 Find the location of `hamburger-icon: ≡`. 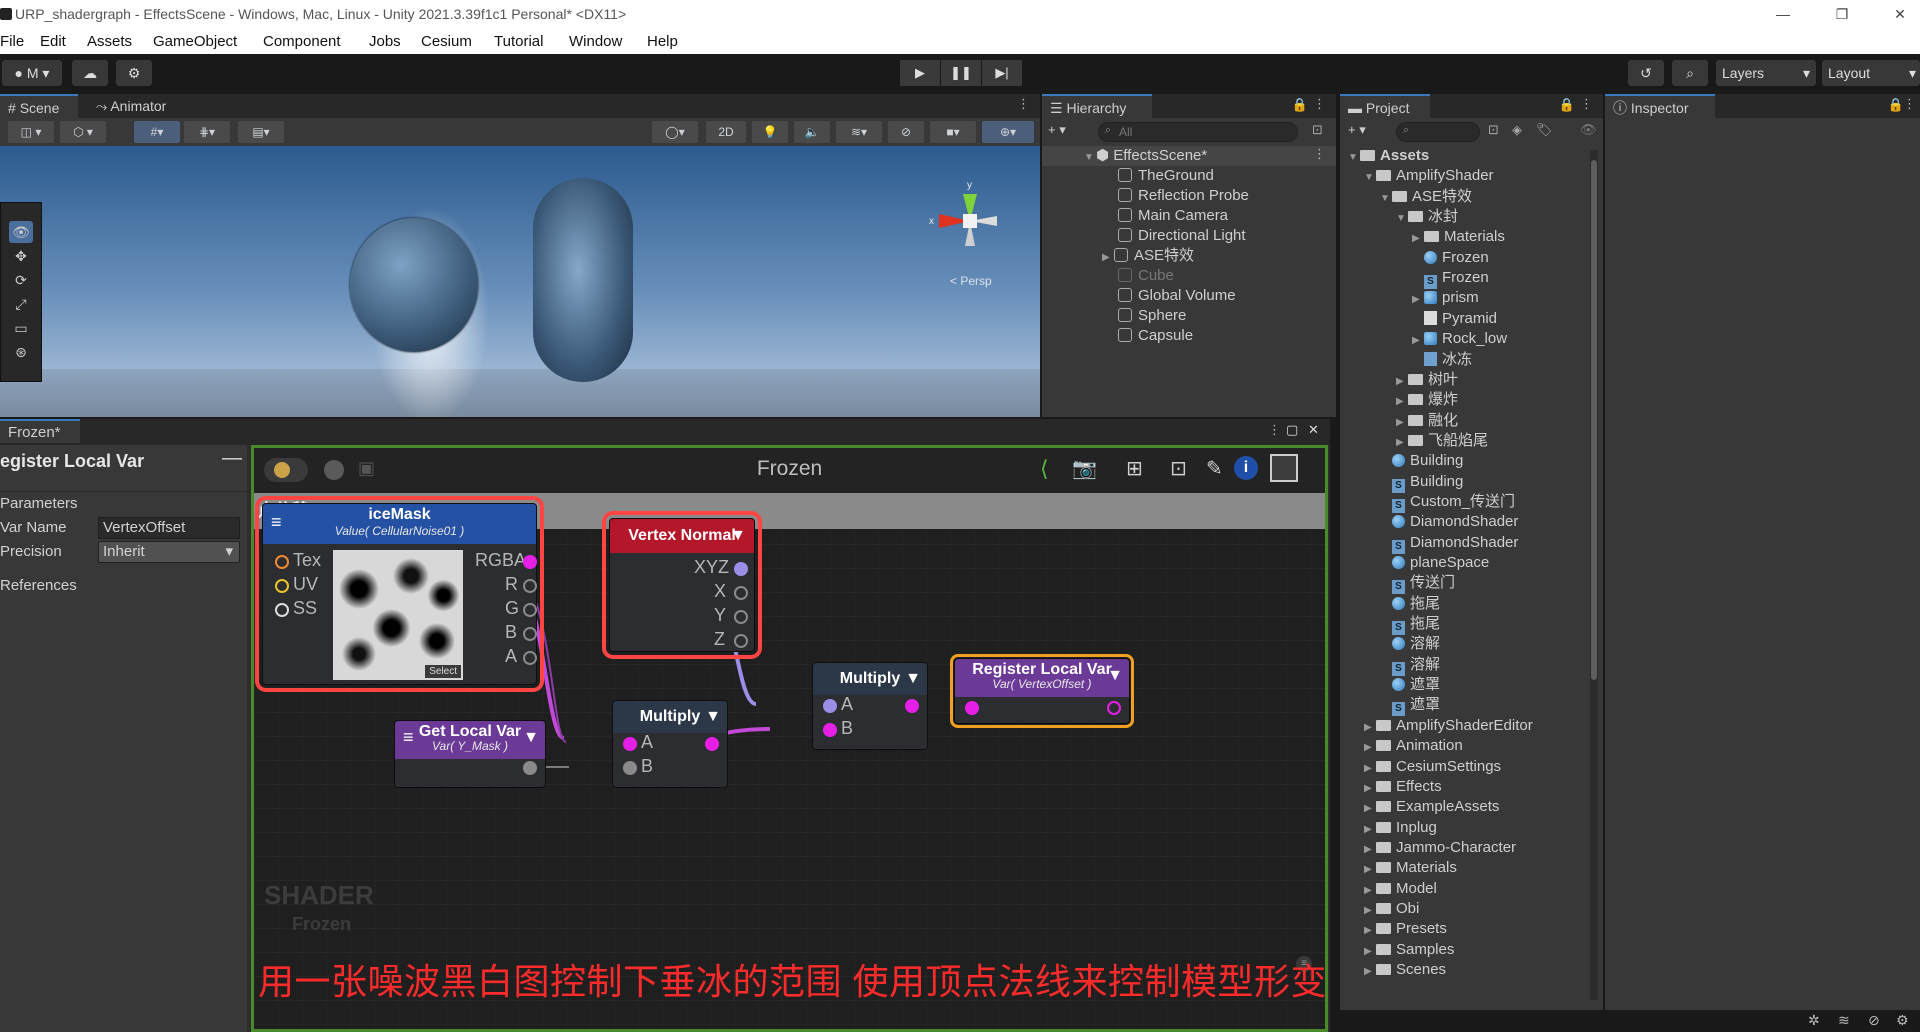

hamburger-icon: ≡ is located at coordinates (276, 522).